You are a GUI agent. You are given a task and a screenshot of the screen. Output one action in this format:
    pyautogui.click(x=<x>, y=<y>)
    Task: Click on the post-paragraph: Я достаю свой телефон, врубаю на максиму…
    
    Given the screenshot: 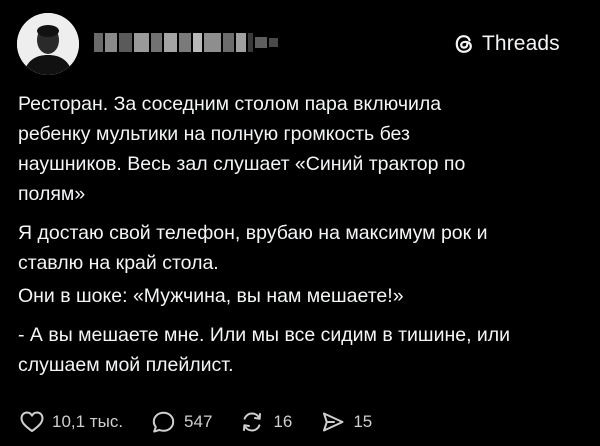 What is the action you would take?
    pyautogui.click(x=253, y=248)
    